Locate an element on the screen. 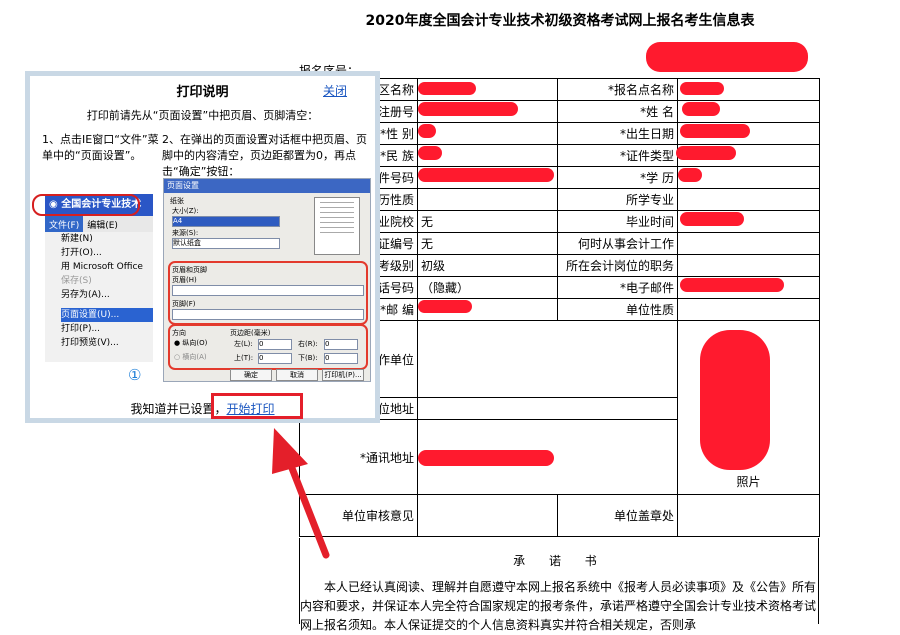 The image size is (900, 635). source-label: 来源(S): is located at coordinates (185, 233).